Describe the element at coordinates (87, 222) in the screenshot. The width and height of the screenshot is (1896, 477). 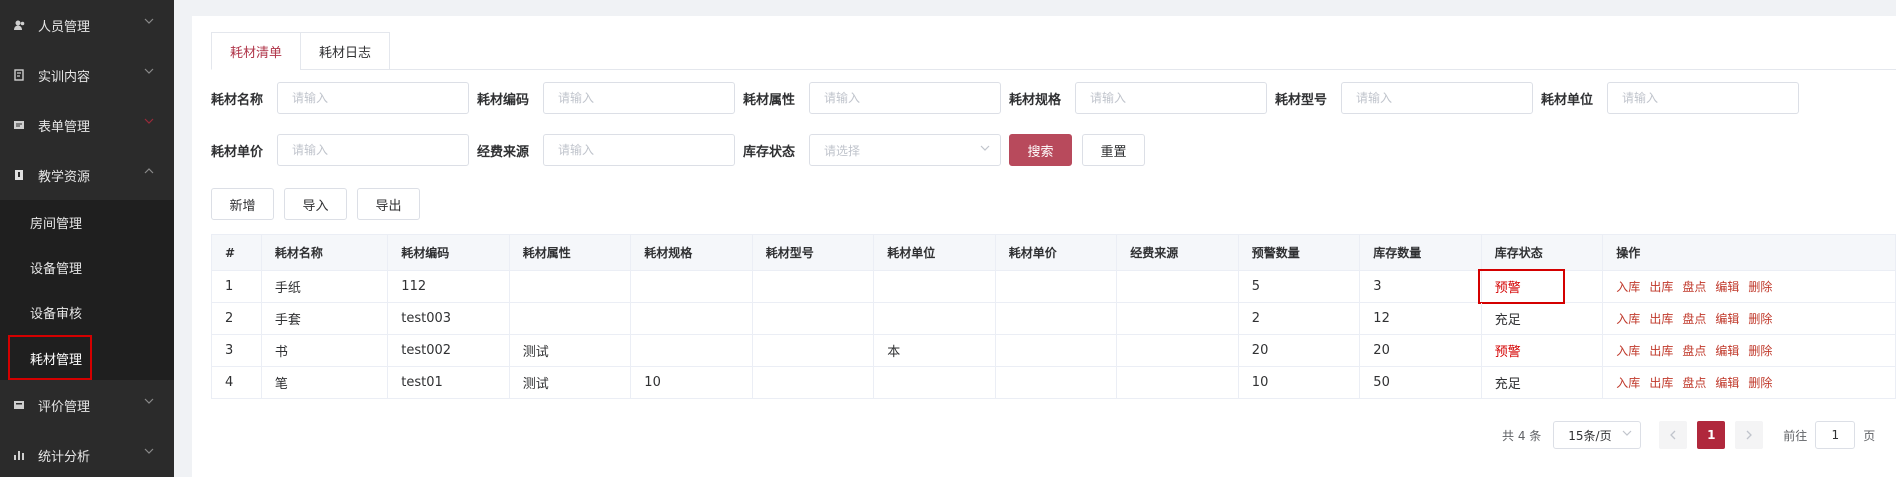
I see `sidebar-item-rooms: 房间管理` at that location.